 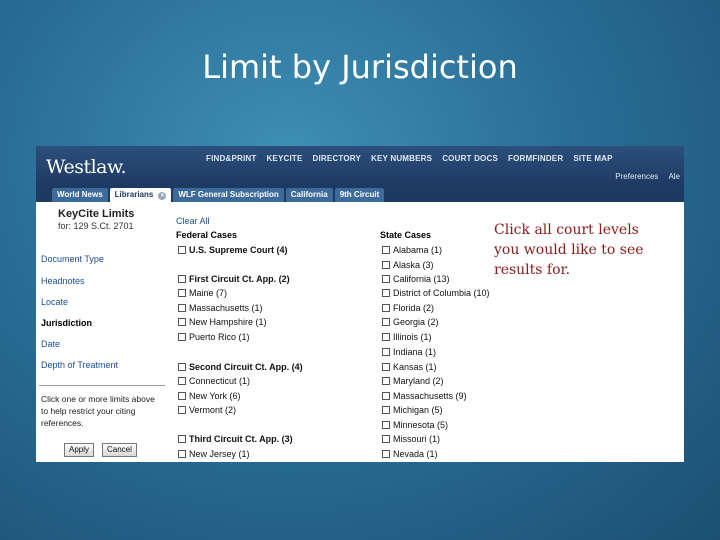 What do you see at coordinates (421, 425) in the screenshot?
I see `checkbox-label: Minnesota (5)` at bounding box center [421, 425].